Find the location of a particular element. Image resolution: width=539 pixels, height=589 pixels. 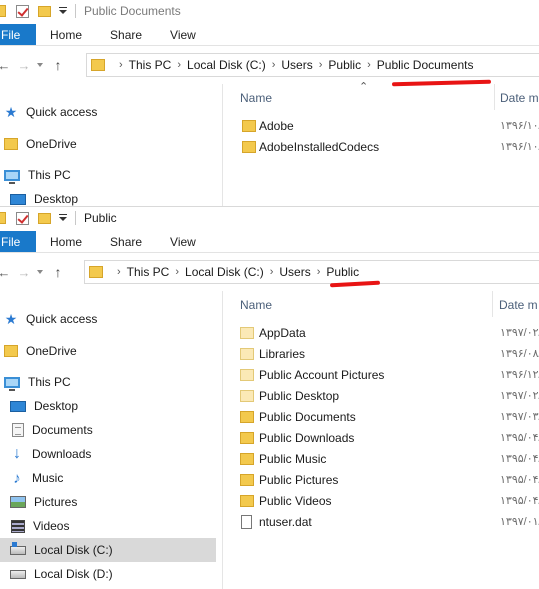

nav-item-documents: Documents is located at coordinates (108, 430).